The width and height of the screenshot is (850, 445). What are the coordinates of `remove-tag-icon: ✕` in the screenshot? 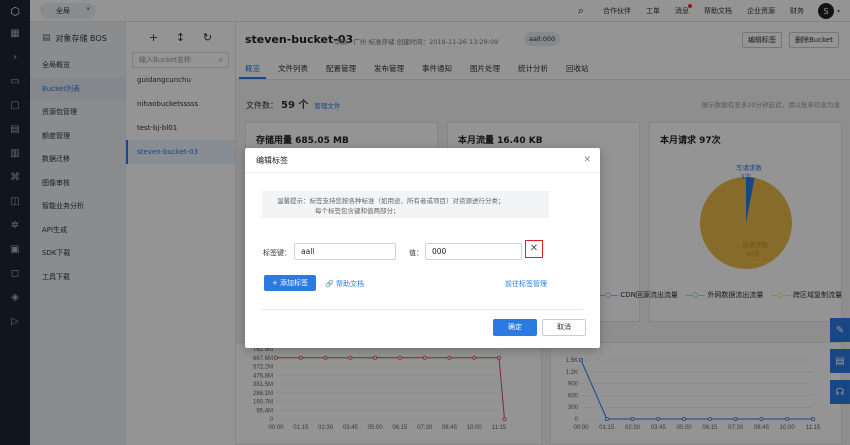 It's located at (534, 249).